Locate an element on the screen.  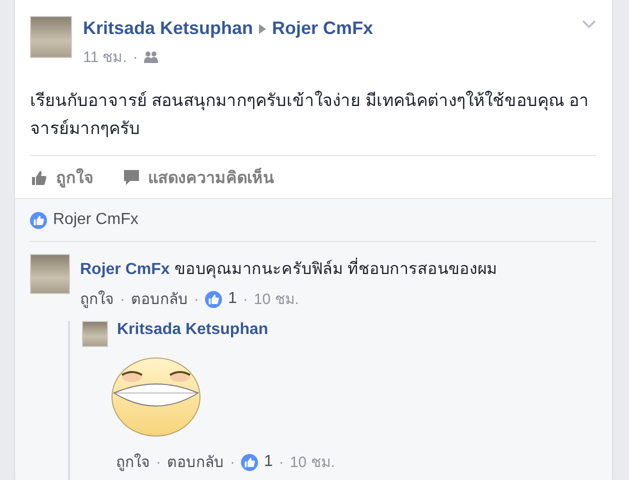
speech-bubble-icon is located at coordinates (131, 177).